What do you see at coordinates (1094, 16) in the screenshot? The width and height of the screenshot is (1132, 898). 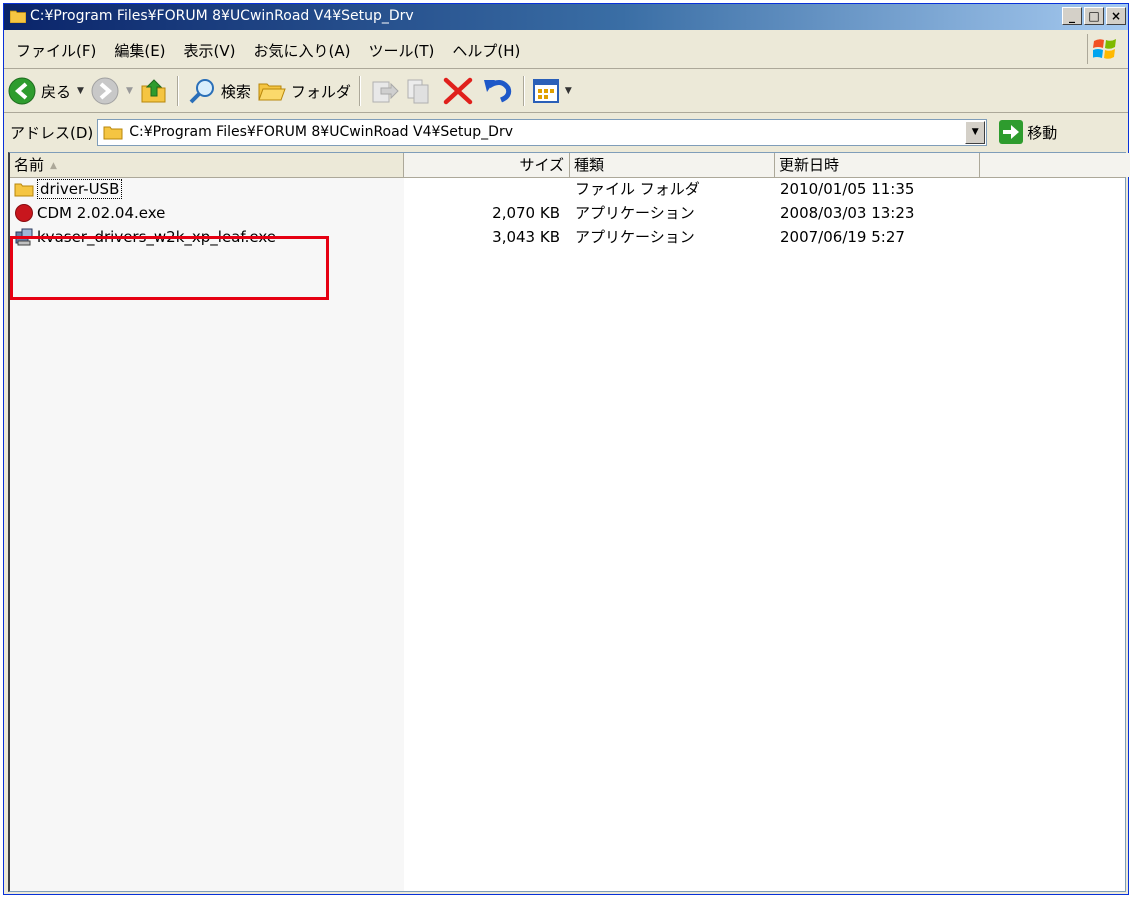 I see `maximize-button: □` at bounding box center [1094, 16].